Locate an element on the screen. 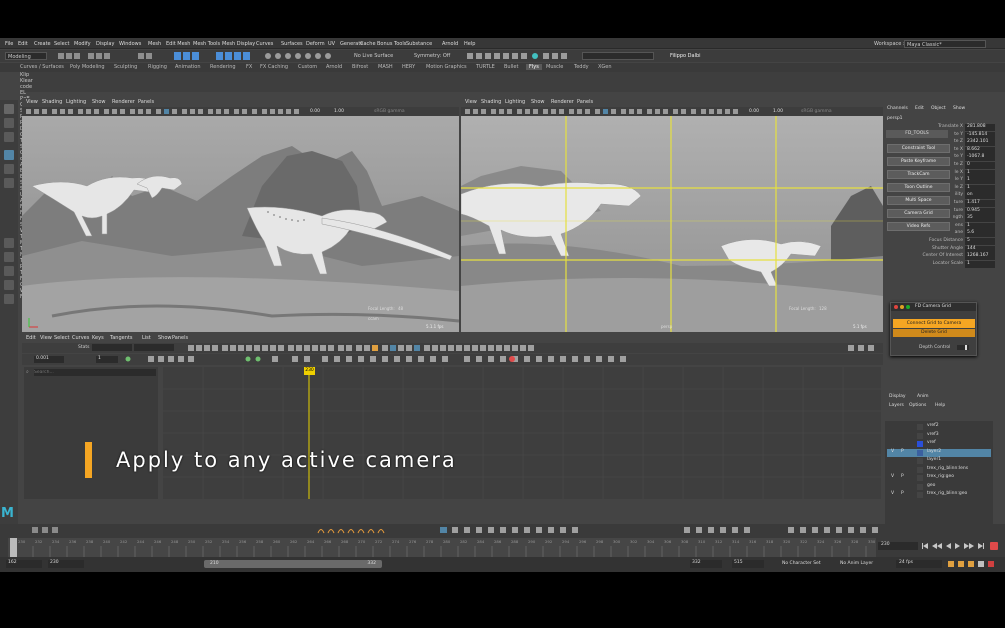 The width and height of the screenshot is (1005, 628). viewport_right-menu-shading: Shading is located at coordinates (491, 102).